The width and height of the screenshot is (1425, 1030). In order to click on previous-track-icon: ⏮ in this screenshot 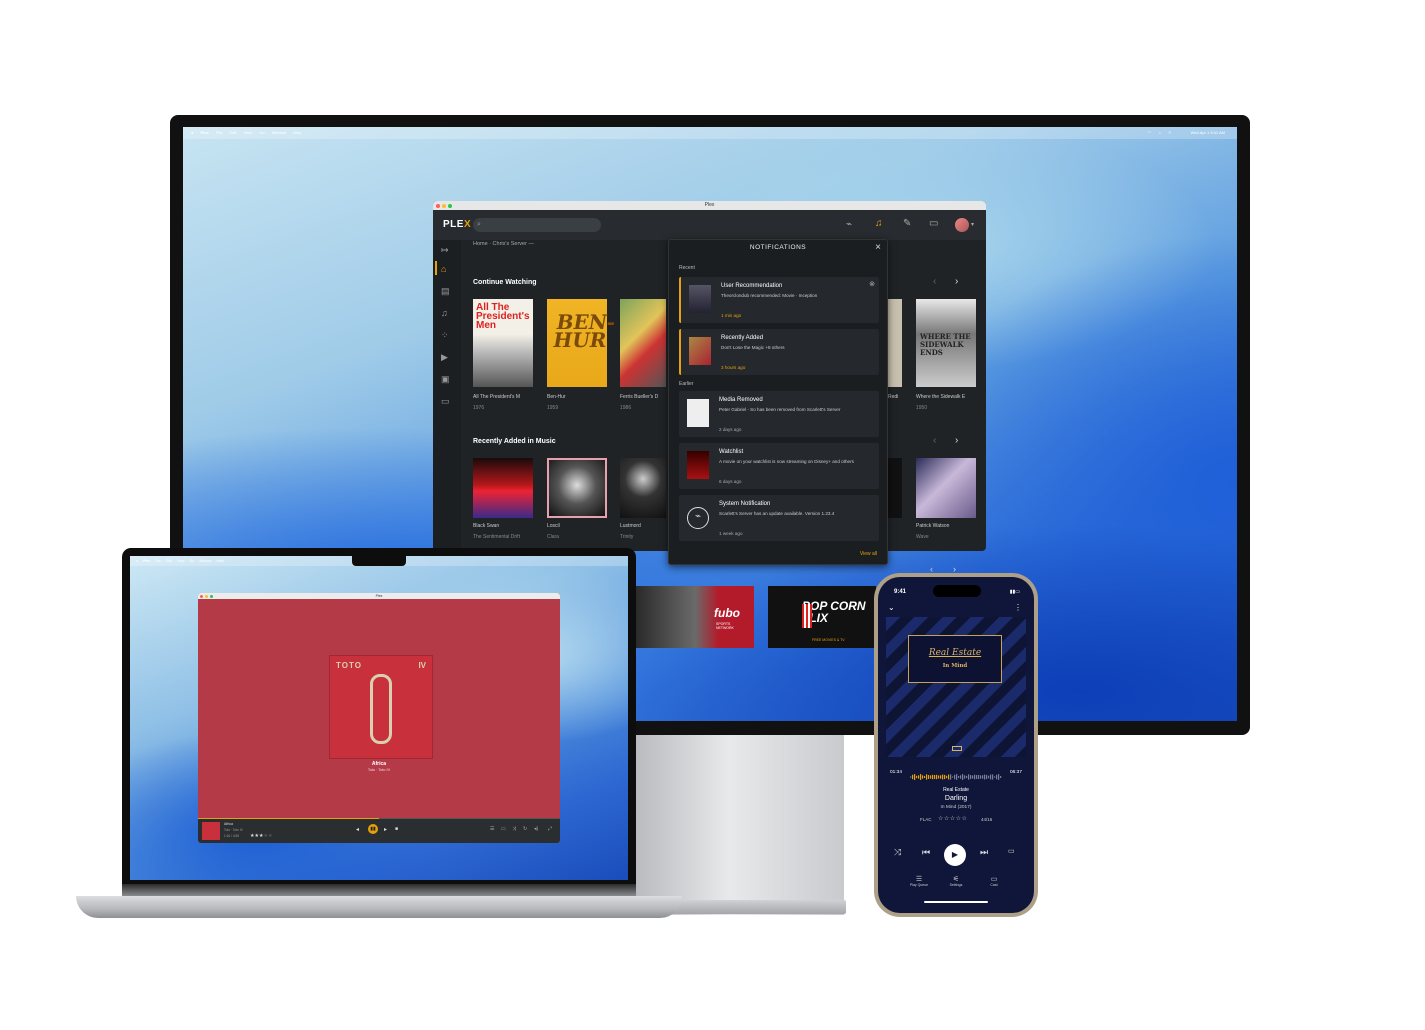, I will do `click(926, 852)`.